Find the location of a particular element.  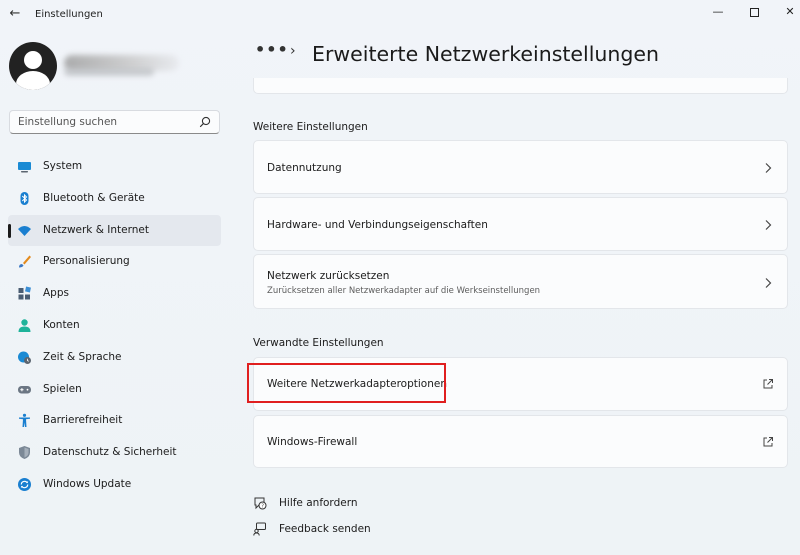

section-title-related-settings: Verwandte Einstellungen is located at coordinates (318, 343).